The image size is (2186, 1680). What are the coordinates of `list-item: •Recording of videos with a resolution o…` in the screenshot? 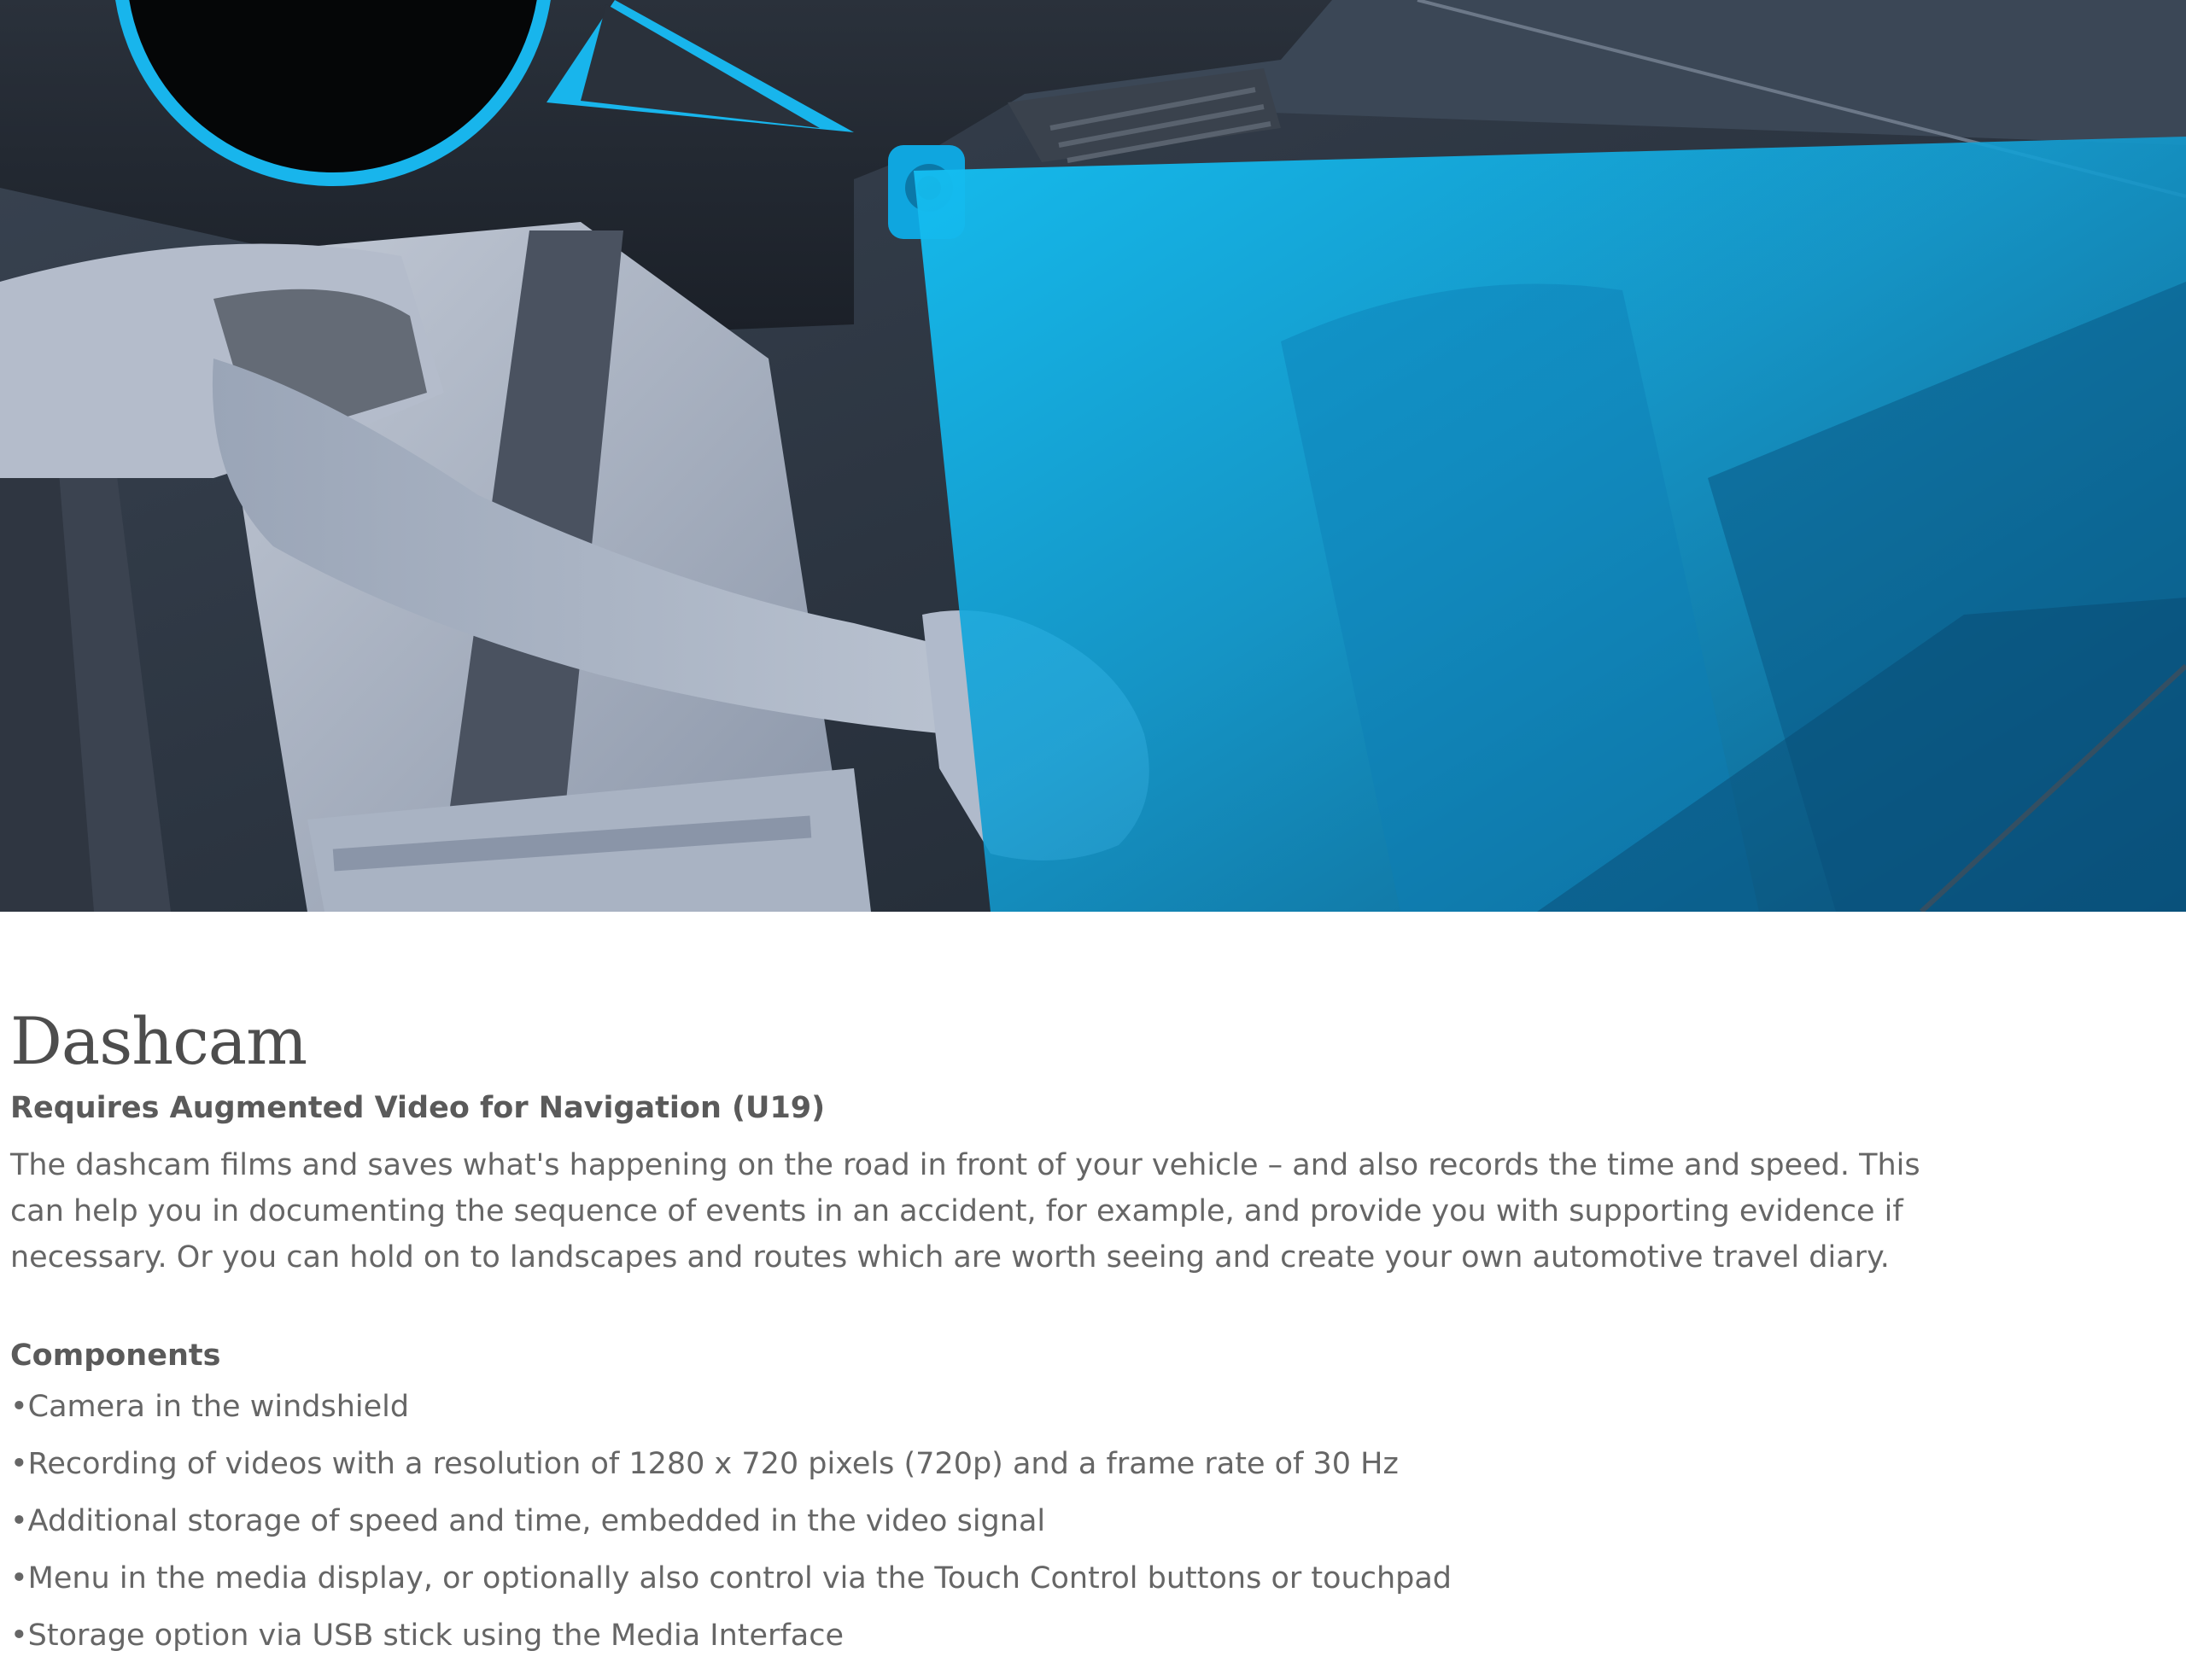 It's located at (704, 1464).